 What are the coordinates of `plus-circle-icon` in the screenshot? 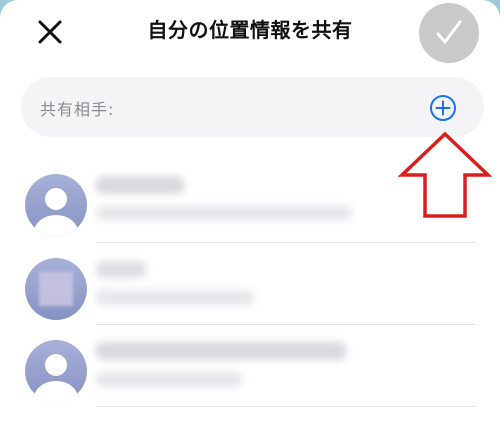 It's located at (443, 108).